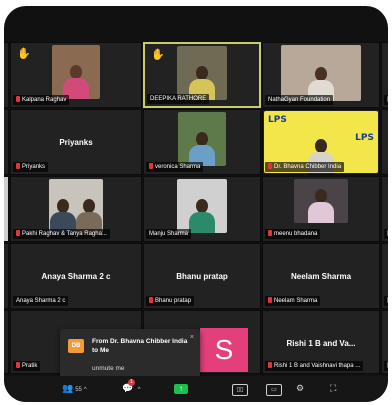  I want to click on participant-tile-nathagyan: NathaGyan Foundation, so click(321, 75).